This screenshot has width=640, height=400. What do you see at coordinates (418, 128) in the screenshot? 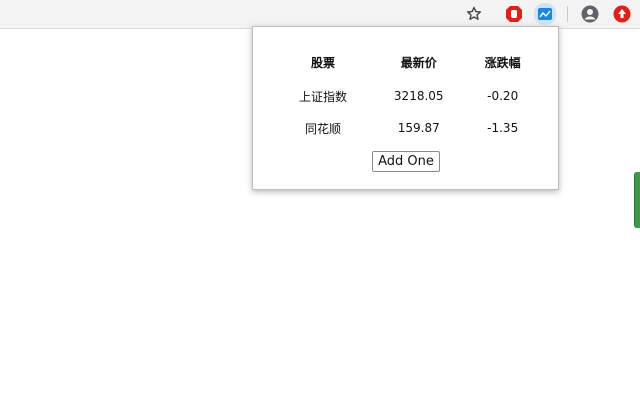
I see `stock-price: 159.87` at bounding box center [418, 128].